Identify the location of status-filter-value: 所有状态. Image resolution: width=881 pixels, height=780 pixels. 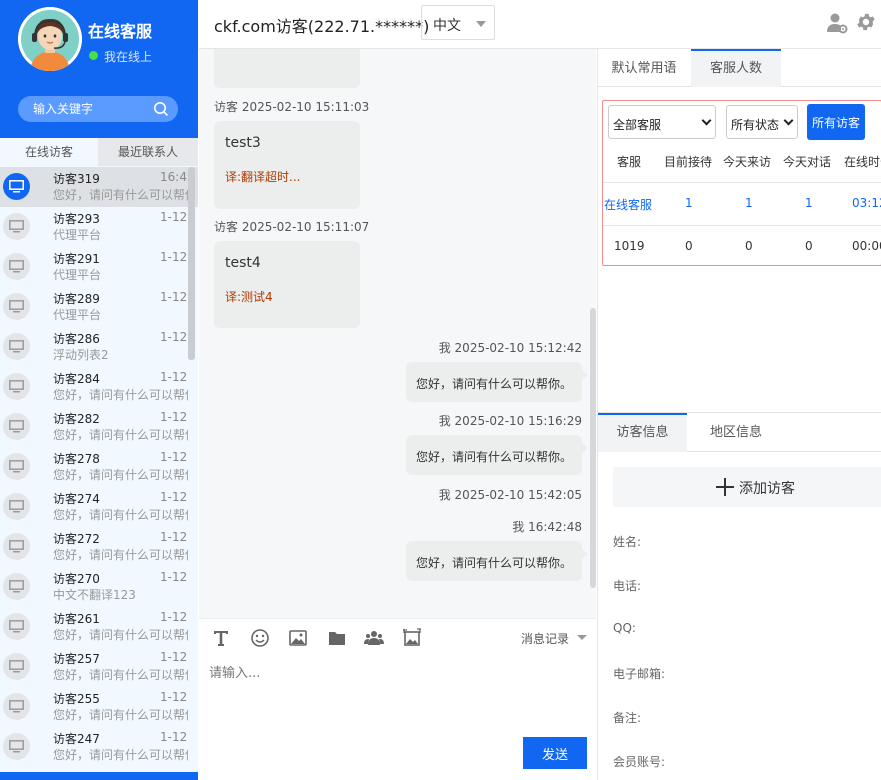
(755, 125).